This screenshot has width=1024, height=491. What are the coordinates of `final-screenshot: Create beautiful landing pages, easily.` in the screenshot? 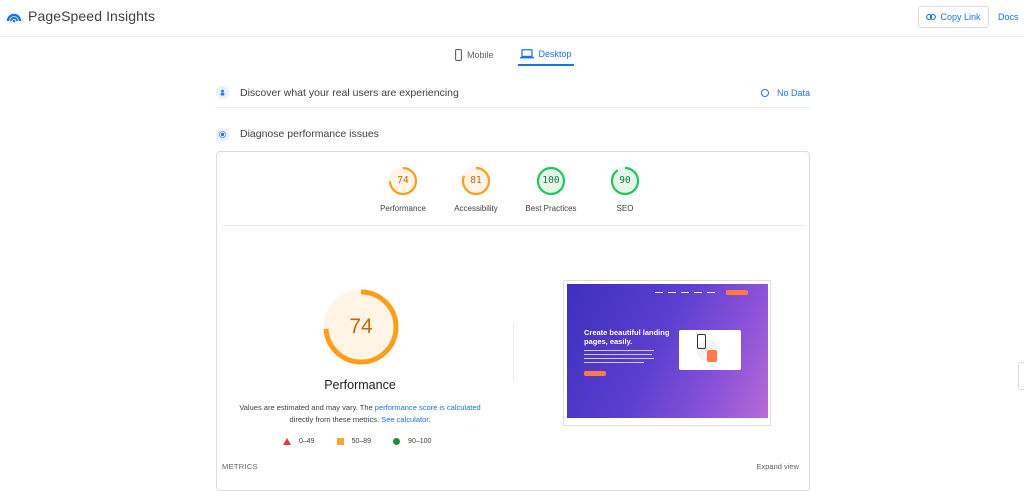 It's located at (667, 353).